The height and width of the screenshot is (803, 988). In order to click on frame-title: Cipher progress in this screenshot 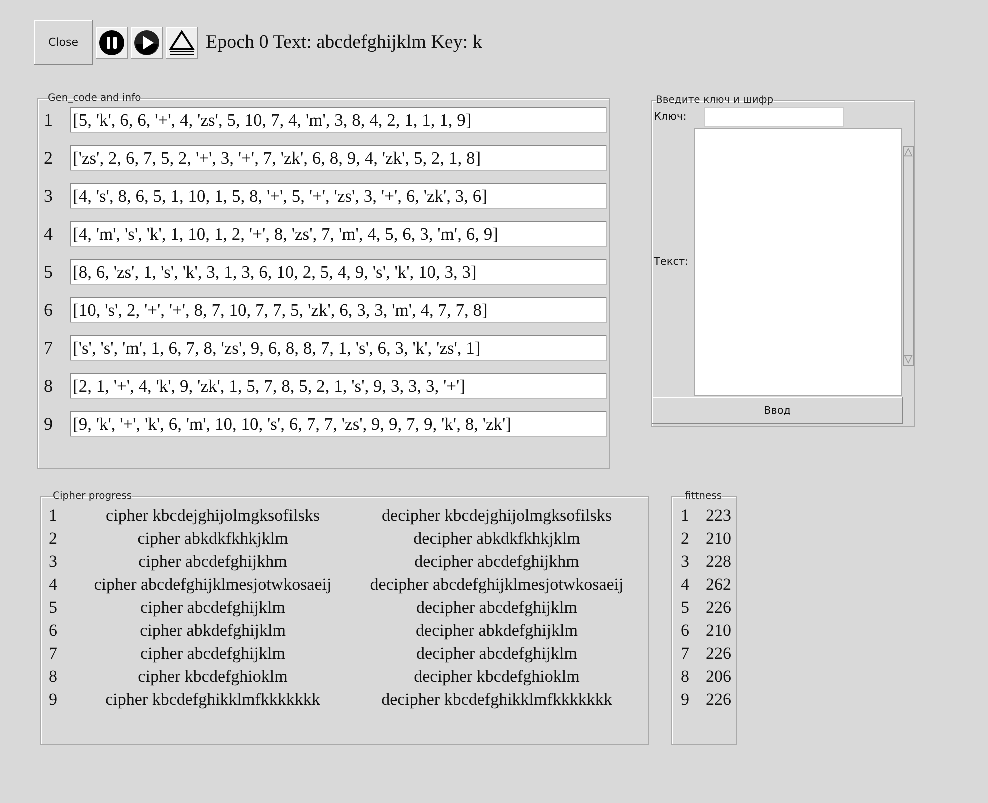, I will do `click(92, 496)`.